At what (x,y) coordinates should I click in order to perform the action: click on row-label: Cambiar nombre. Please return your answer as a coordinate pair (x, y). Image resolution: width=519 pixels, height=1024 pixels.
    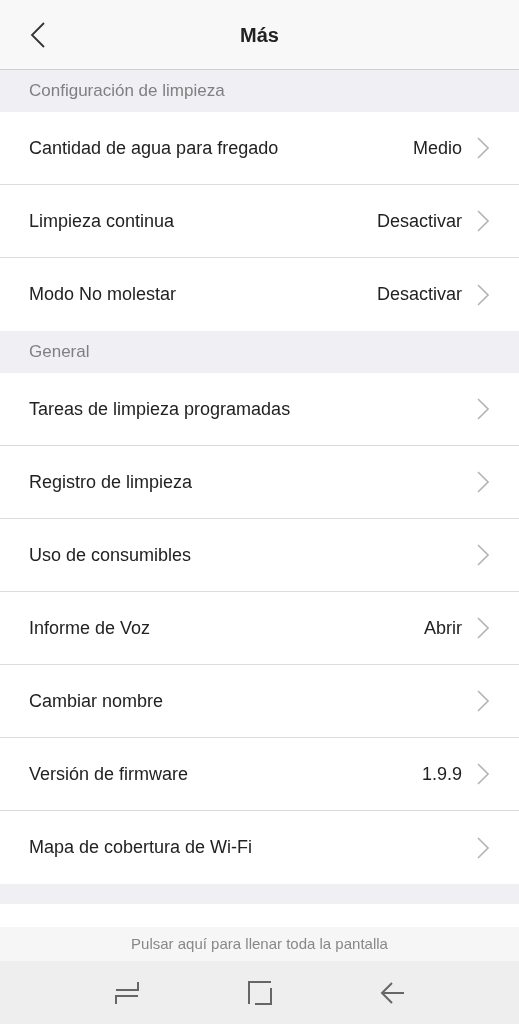
    Looking at the image, I should click on (97, 701).